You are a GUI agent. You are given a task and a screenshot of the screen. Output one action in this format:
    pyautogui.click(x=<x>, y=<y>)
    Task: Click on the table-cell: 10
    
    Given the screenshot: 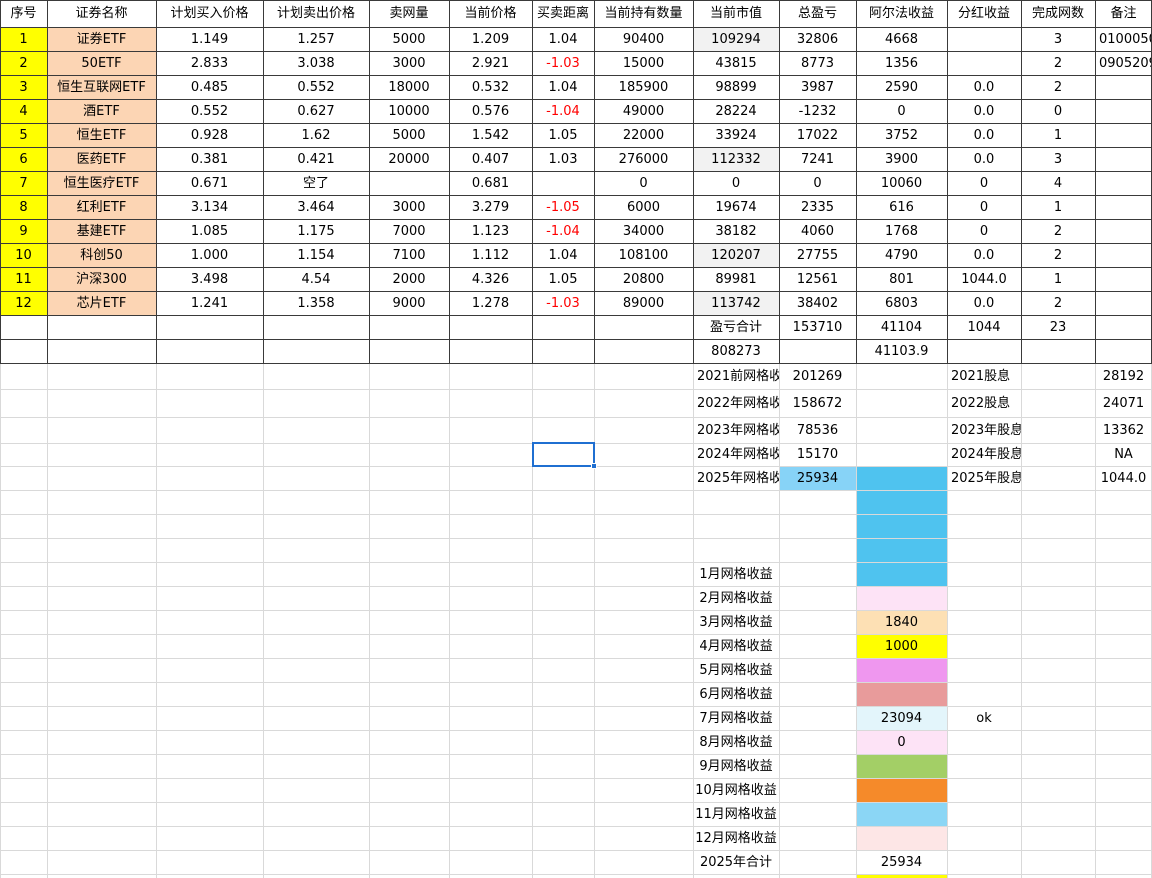 What is the action you would take?
    pyautogui.click(x=23, y=255)
    